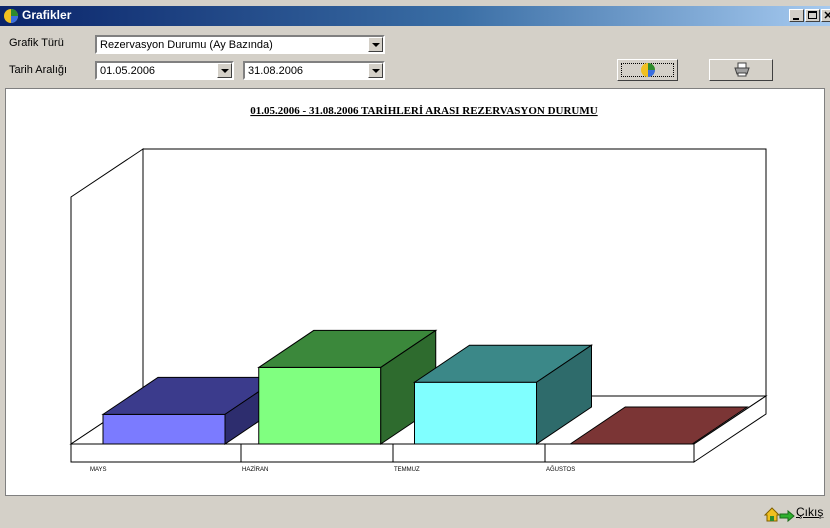 This screenshot has height=528, width=830. I want to click on maximize-icon, so click(812, 15).